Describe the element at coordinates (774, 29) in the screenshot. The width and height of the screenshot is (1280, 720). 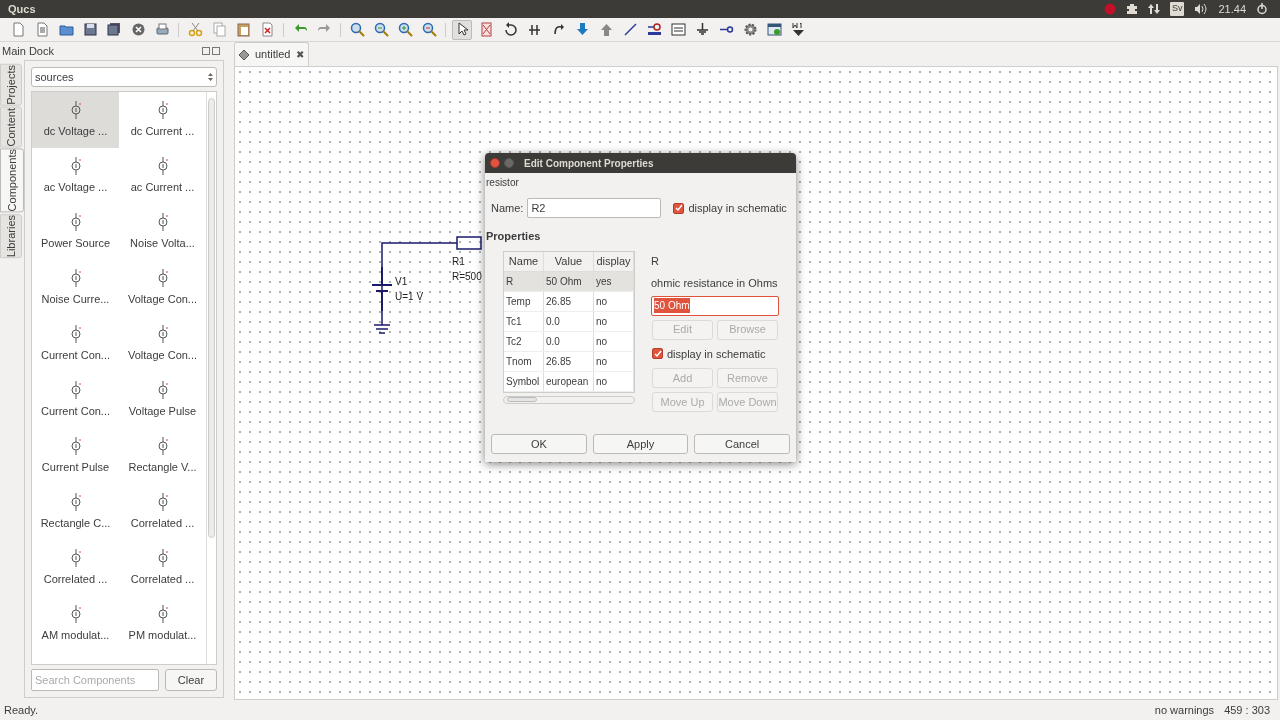
I see `window-icon` at that location.